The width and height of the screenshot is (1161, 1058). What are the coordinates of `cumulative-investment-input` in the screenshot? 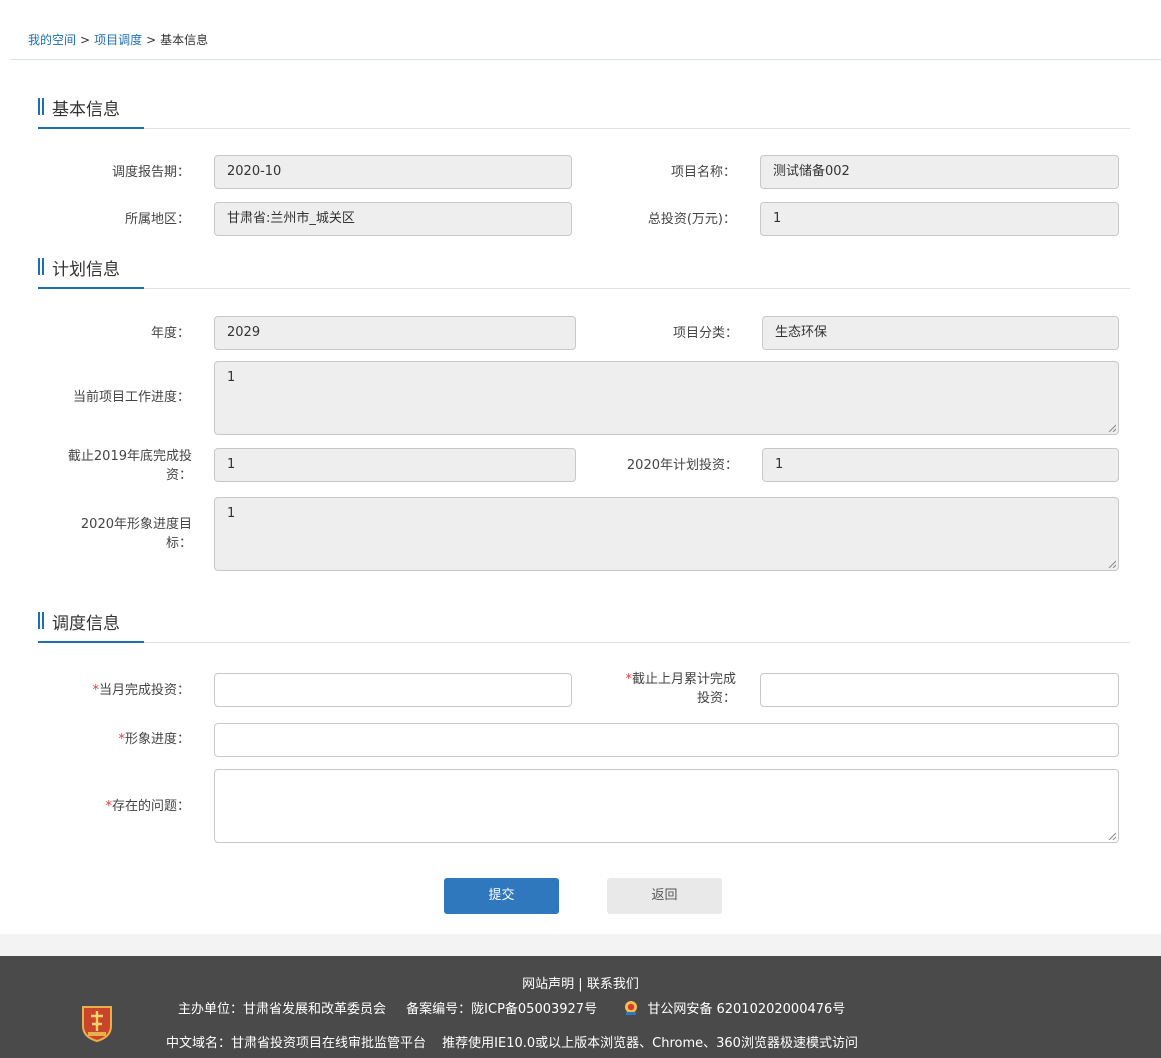 It's located at (939, 690).